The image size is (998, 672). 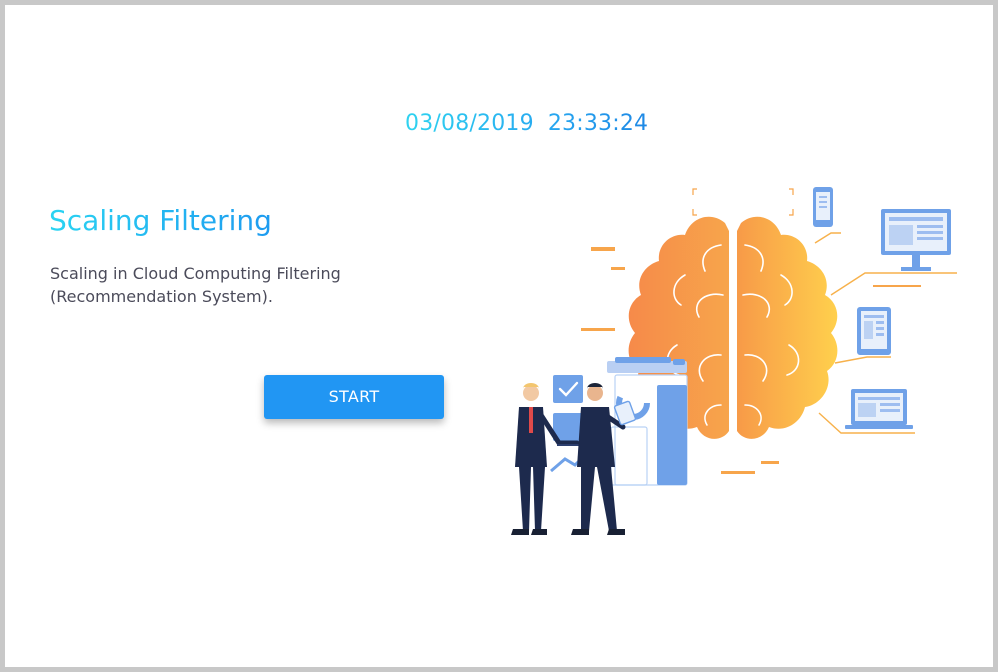 What do you see at coordinates (598, 123) in the screenshot?
I see `time-text: 23:33:24` at bounding box center [598, 123].